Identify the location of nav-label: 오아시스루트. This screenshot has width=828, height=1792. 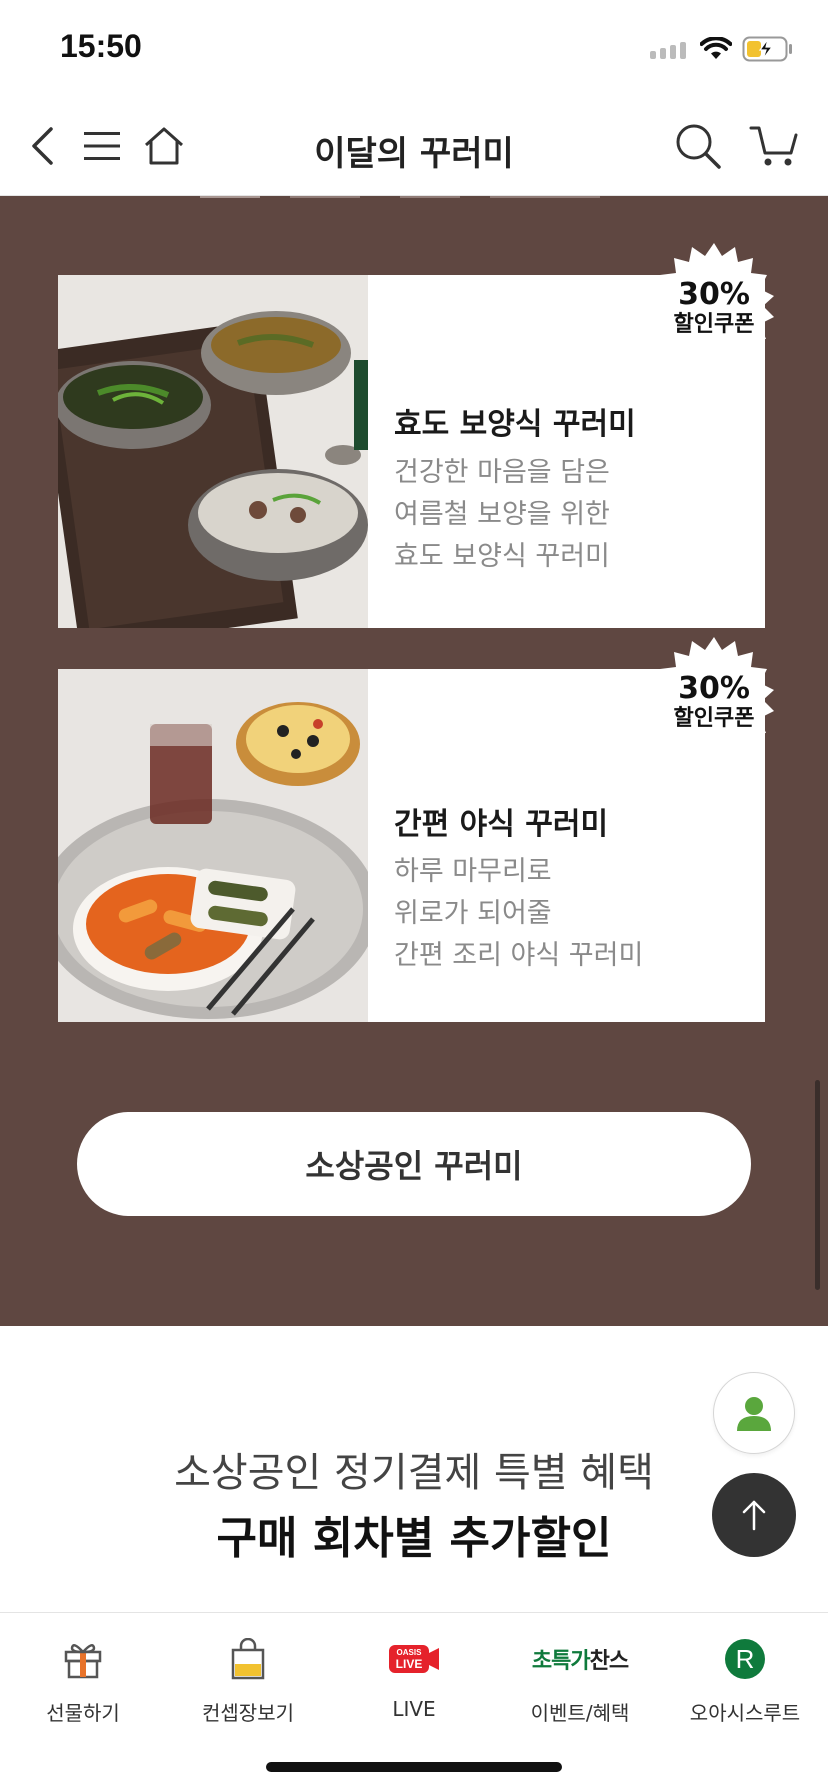
(745, 1713).